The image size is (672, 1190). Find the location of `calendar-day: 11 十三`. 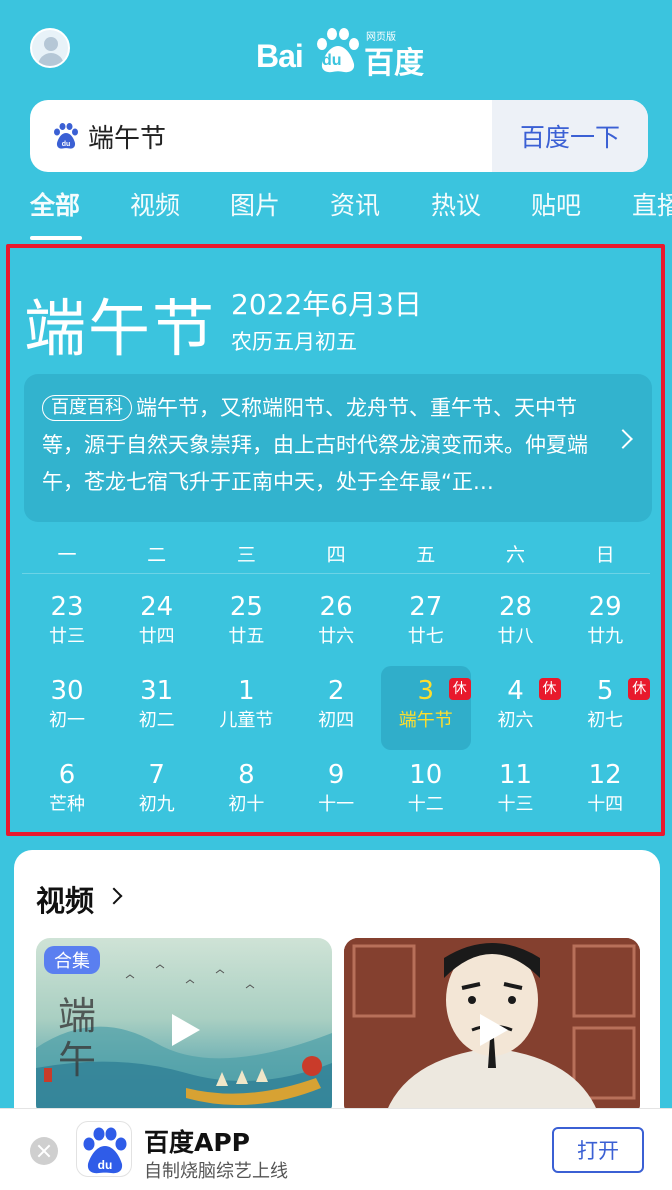

calendar-day: 11 十三 is located at coordinates (516, 792).